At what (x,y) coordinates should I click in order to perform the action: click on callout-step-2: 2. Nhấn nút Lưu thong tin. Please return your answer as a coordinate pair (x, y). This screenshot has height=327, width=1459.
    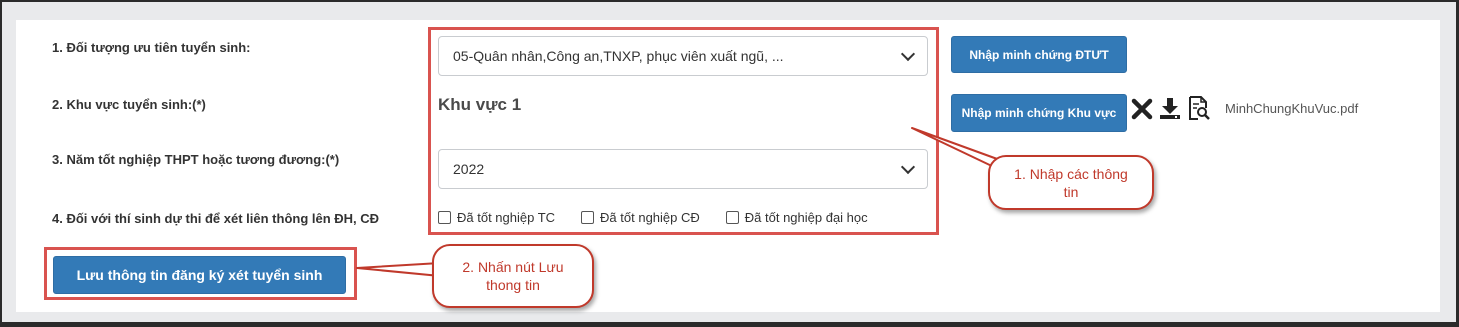
    Looking at the image, I should click on (513, 276).